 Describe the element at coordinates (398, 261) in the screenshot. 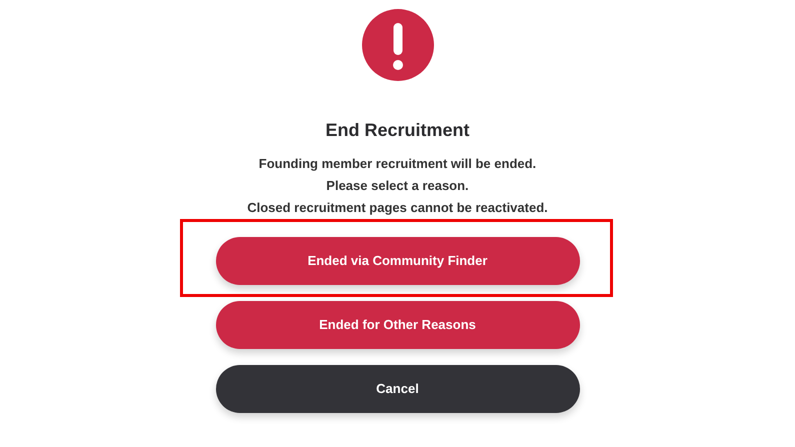

I see `reason-button: Ended via Community Finder` at that location.